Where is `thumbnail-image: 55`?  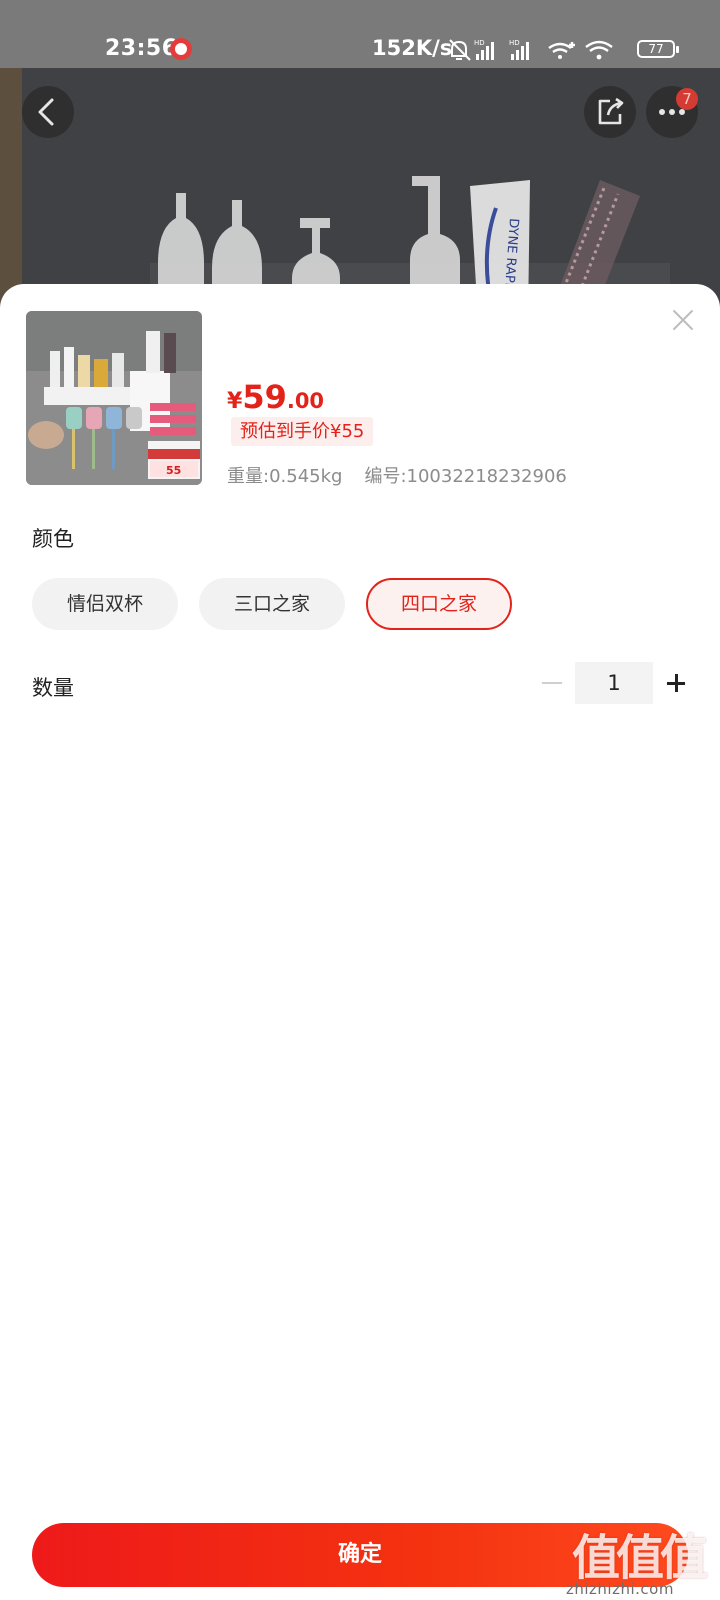 thumbnail-image: 55 is located at coordinates (114, 398).